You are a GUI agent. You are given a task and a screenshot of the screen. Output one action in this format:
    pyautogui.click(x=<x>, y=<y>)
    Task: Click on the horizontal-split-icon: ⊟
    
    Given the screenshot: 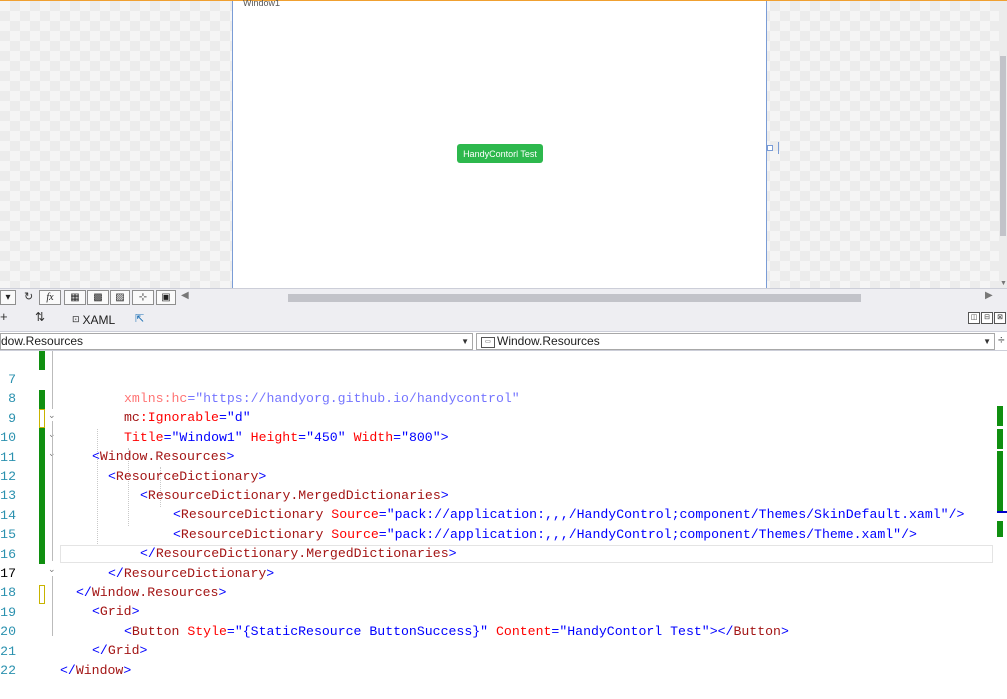 What is the action you would take?
    pyautogui.click(x=987, y=318)
    